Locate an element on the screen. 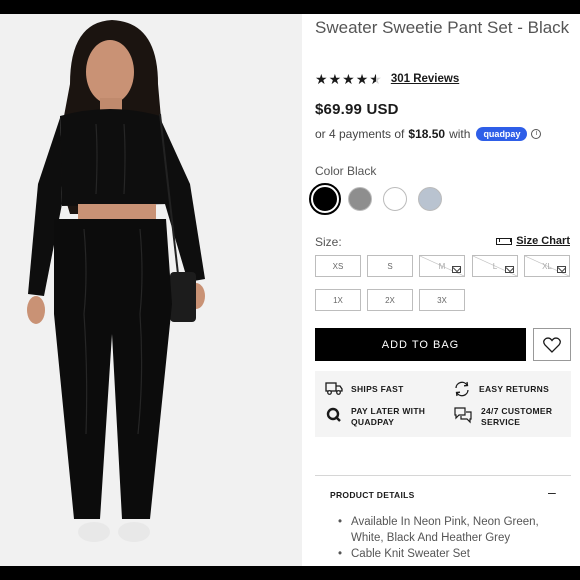 This screenshot has height=580, width=580. heart-icon is located at coordinates (552, 344).